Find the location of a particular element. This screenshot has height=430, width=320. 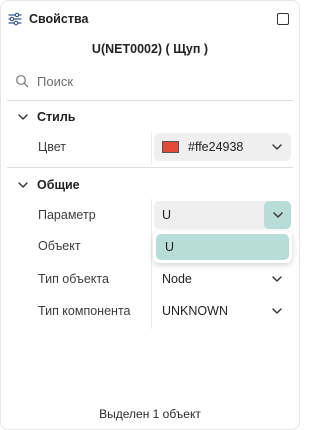

color-swatch is located at coordinates (170, 147).